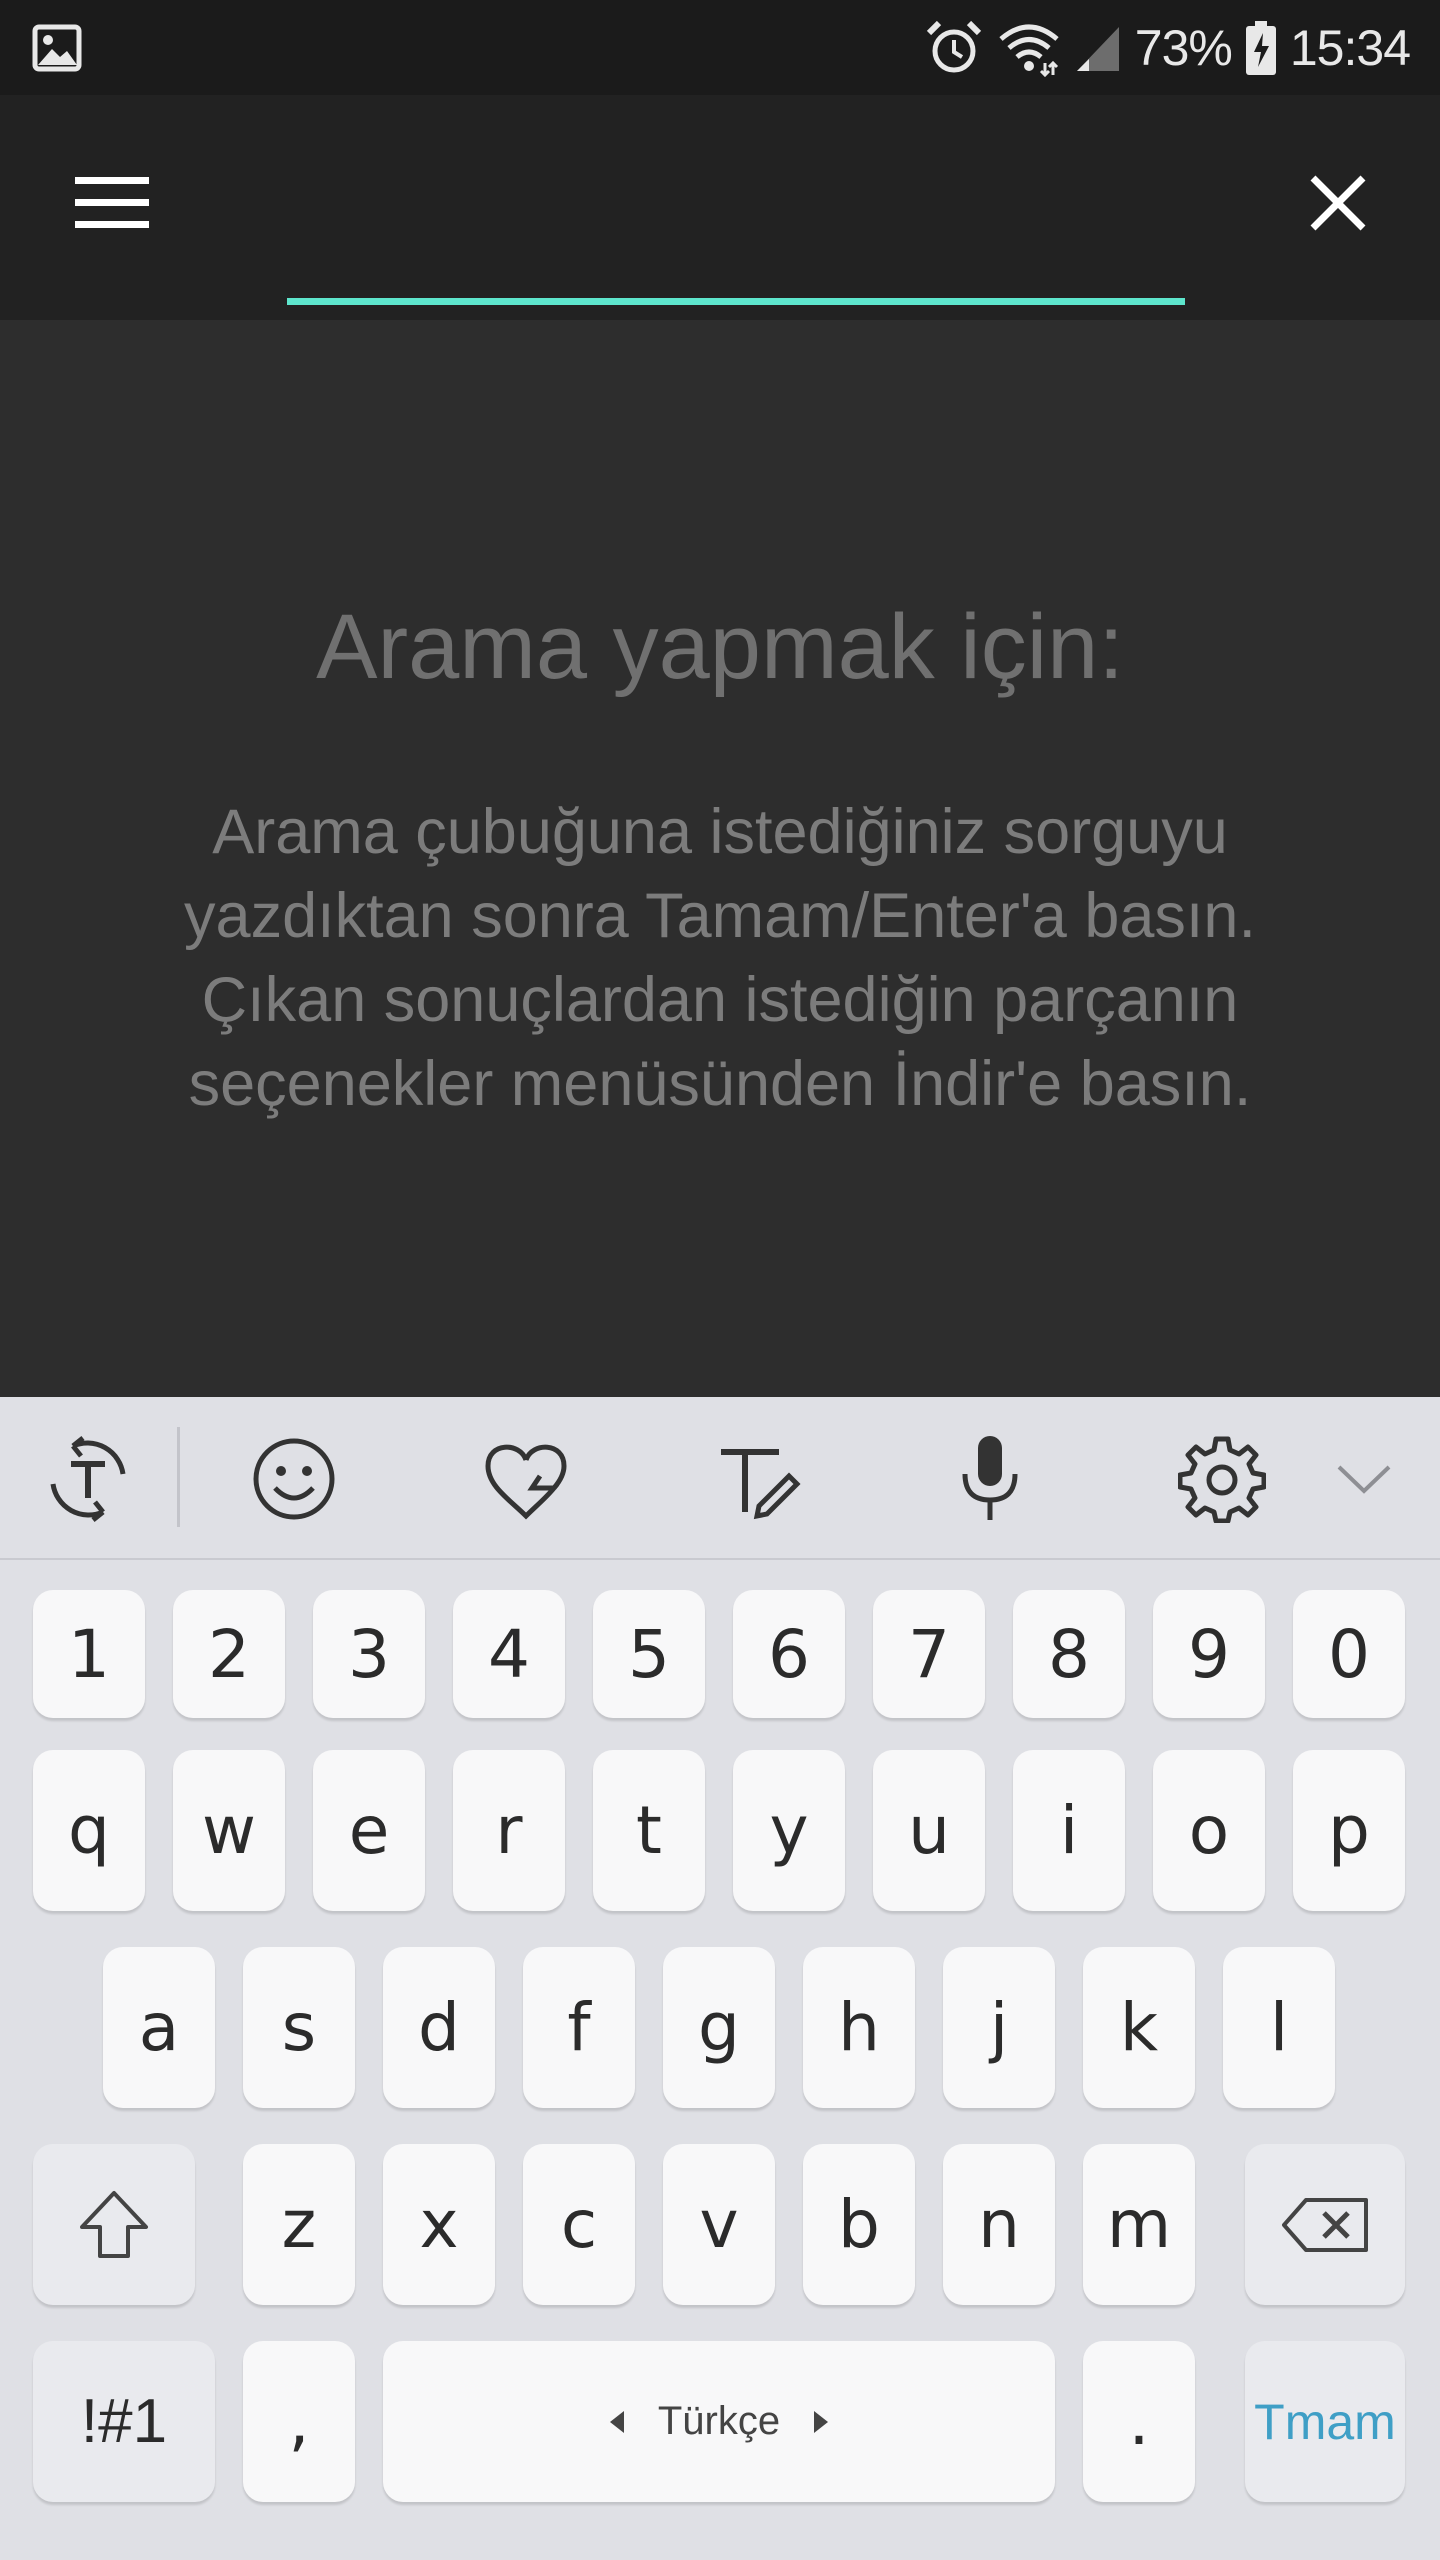 The image size is (1440, 2560). Describe the element at coordinates (299, 2224) in the screenshot. I see `key-z: z` at that location.